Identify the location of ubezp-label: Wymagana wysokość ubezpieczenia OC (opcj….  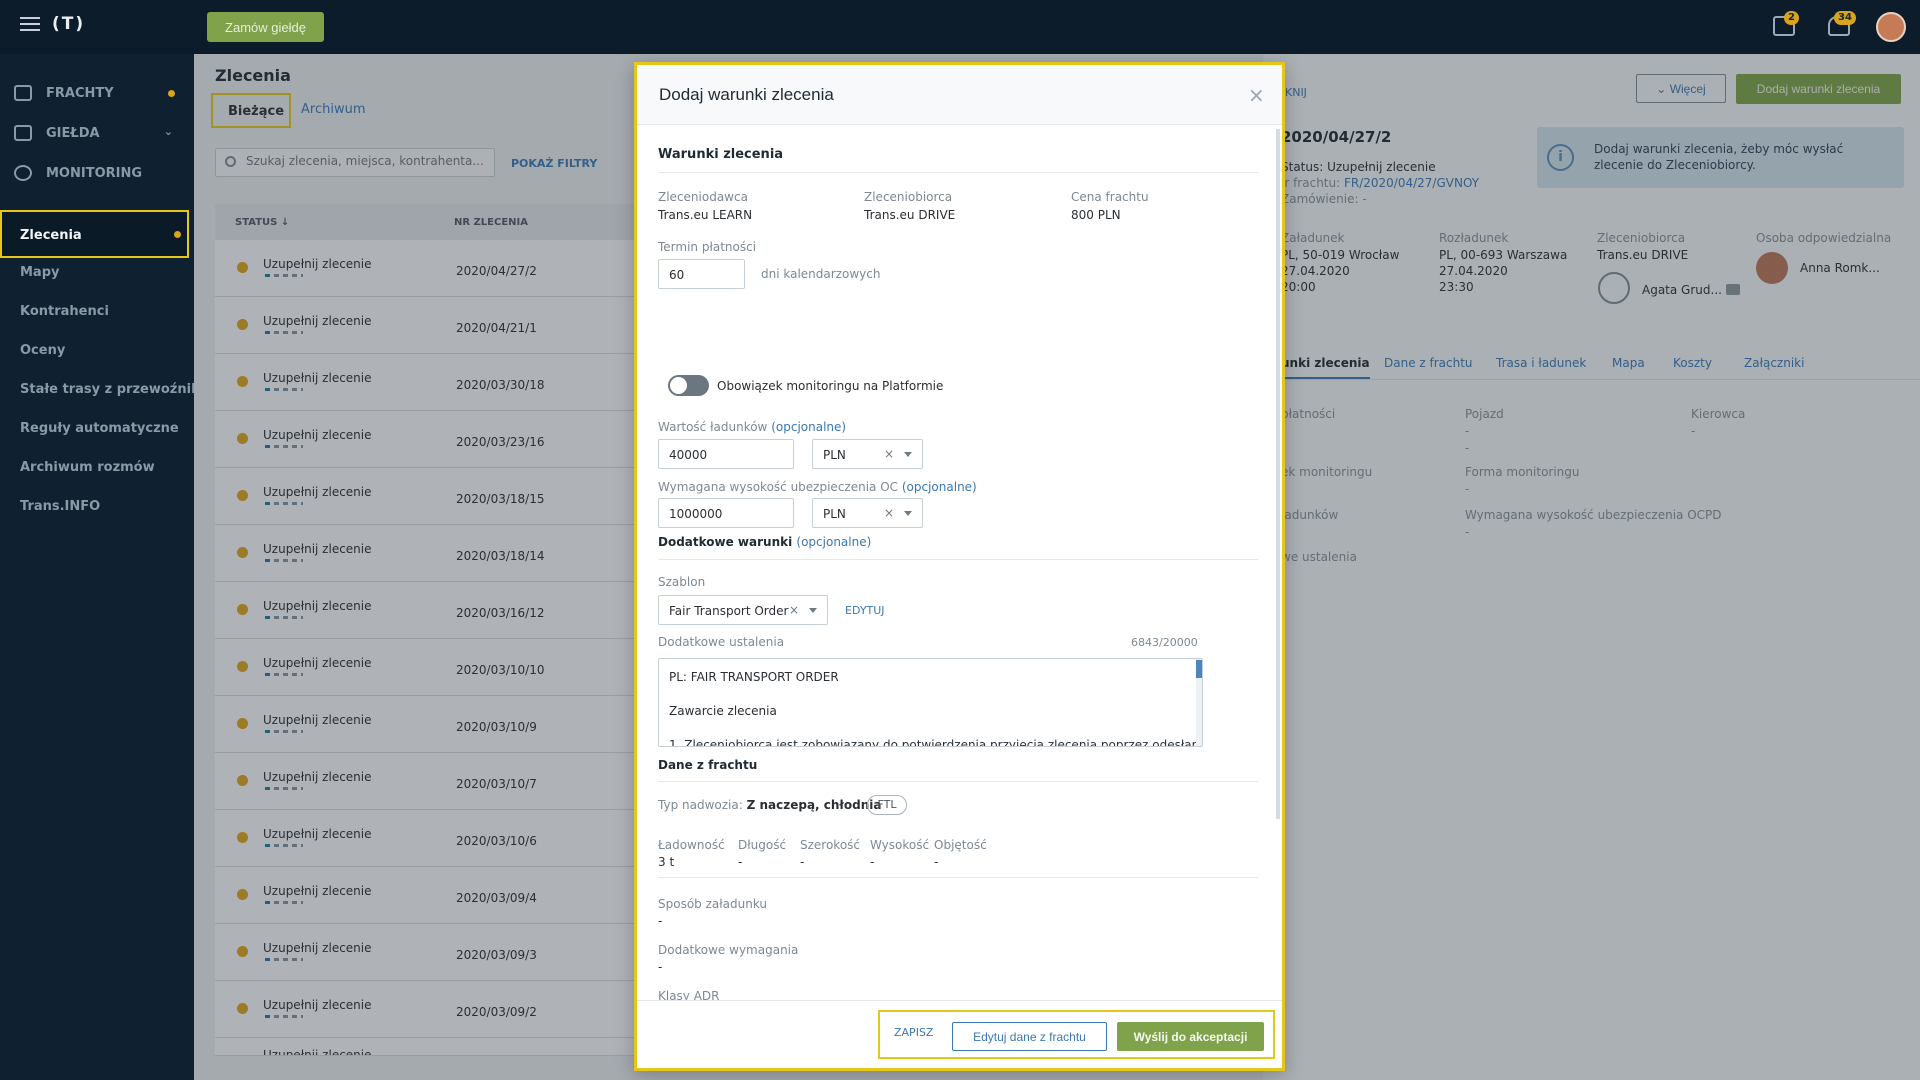
(817, 487).